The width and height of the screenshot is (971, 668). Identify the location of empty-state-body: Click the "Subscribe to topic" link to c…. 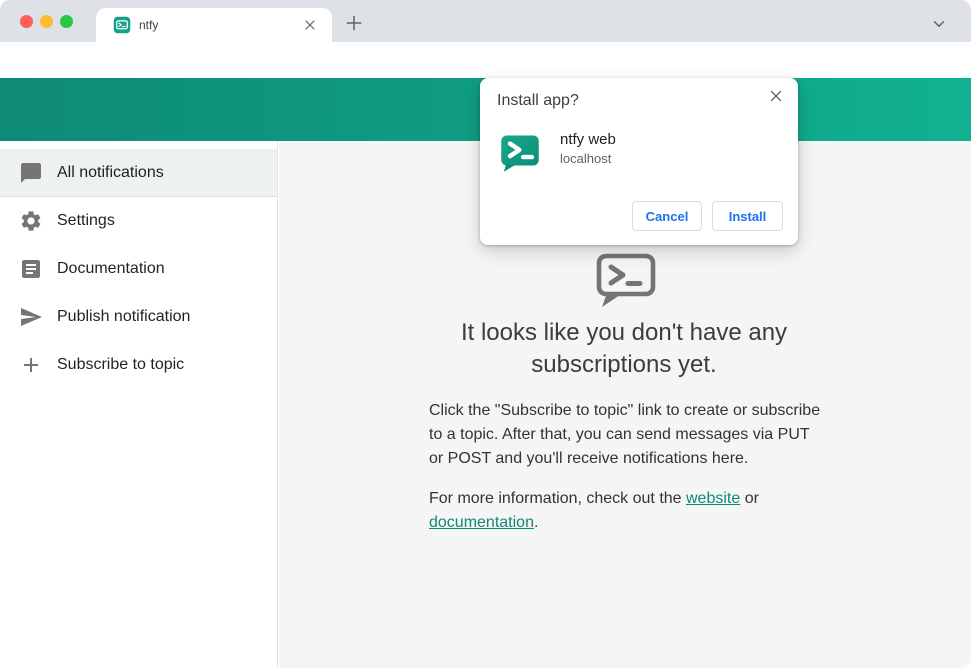
(626, 467).